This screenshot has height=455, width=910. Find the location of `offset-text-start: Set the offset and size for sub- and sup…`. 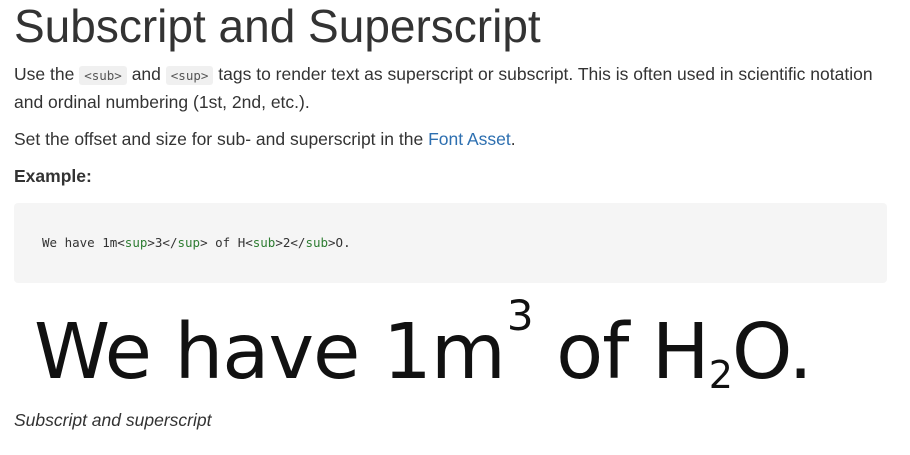

offset-text-start: Set the offset and size for sub- and sup… is located at coordinates (221, 139).